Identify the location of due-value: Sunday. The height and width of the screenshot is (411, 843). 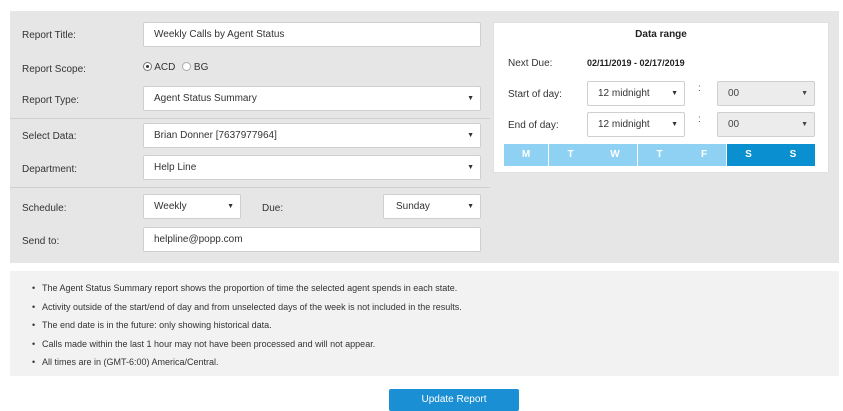
(413, 206).